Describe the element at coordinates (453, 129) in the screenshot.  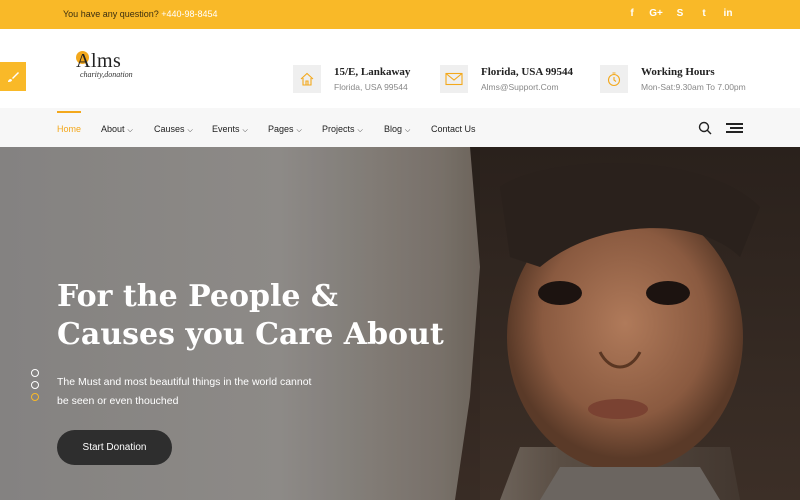
I see `nav-item-contact: Contact Us` at that location.